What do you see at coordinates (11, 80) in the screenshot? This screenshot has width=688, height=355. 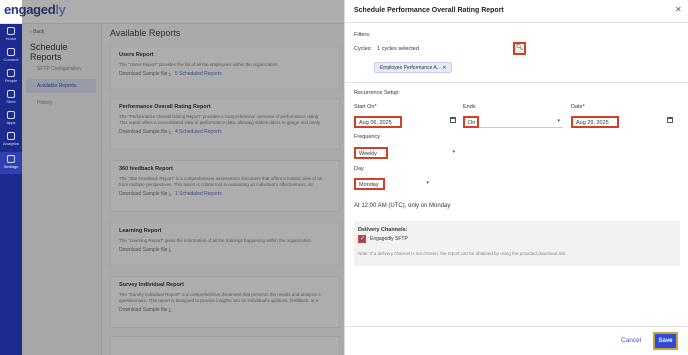 I see `rail-label: People` at bounding box center [11, 80].